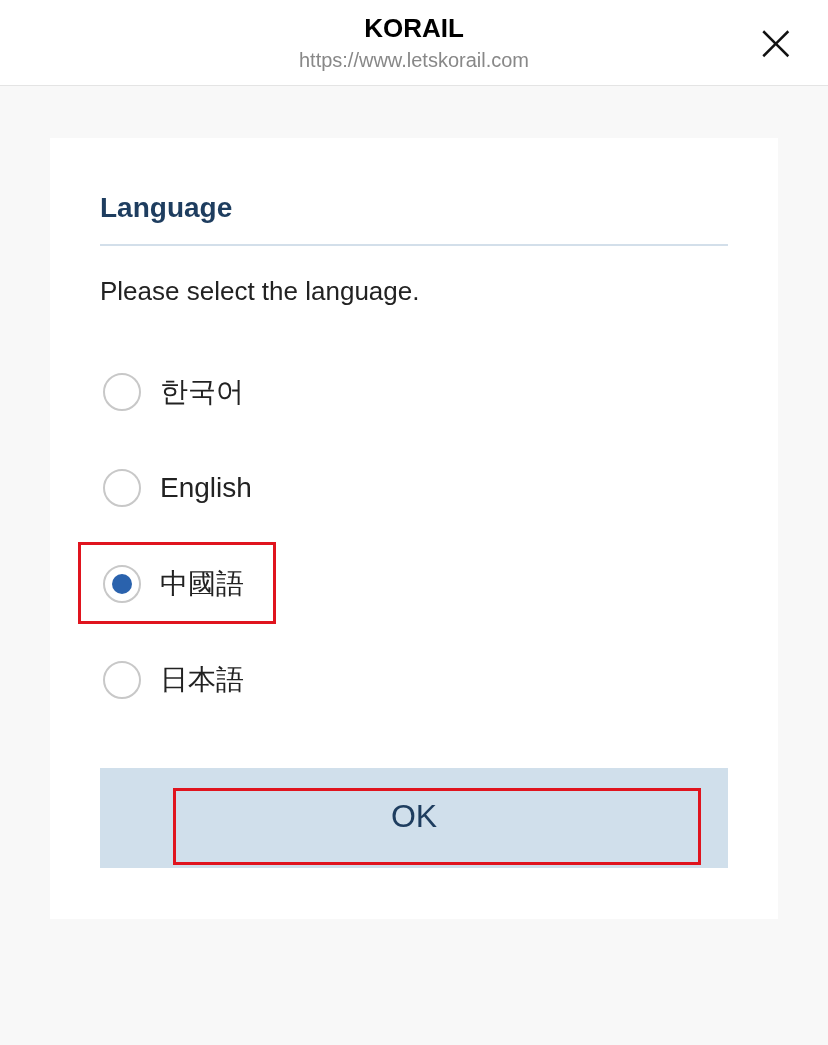 This screenshot has width=828, height=1045. I want to click on page-url: https://www.letskorail.com, so click(414, 60).